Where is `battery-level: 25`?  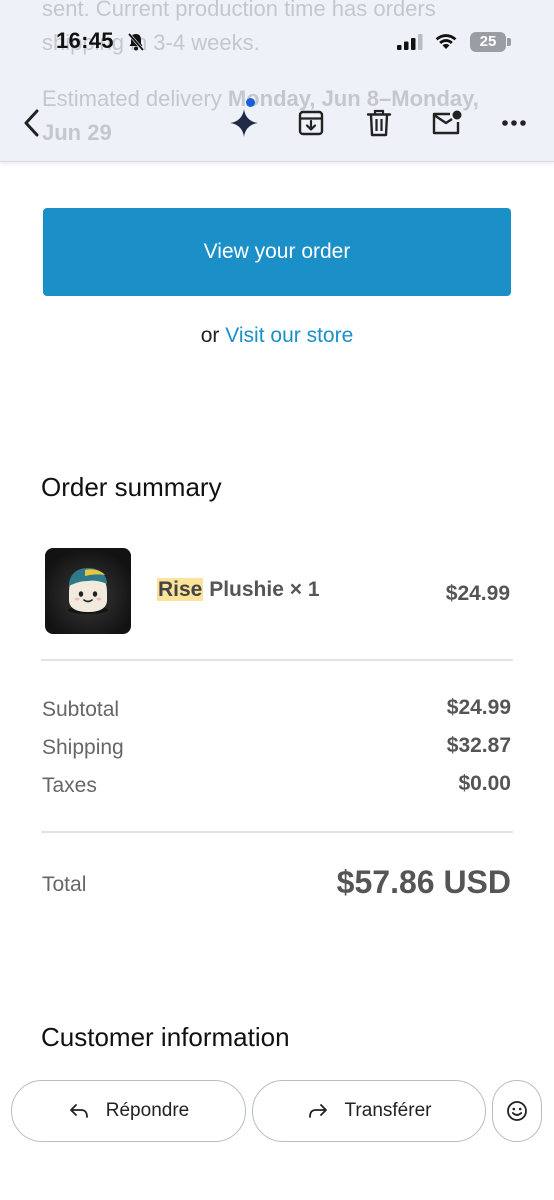 battery-level: 25 is located at coordinates (488, 41).